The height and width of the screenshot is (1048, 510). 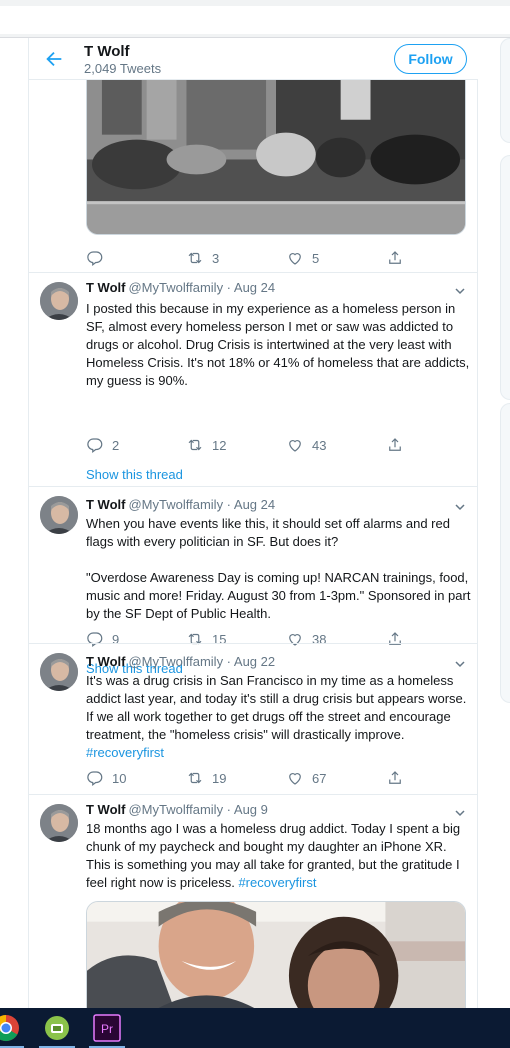 What do you see at coordinates (219, 445) in the screenshot?
I see `retweet-count: 12` at bounding box center [219, 445].